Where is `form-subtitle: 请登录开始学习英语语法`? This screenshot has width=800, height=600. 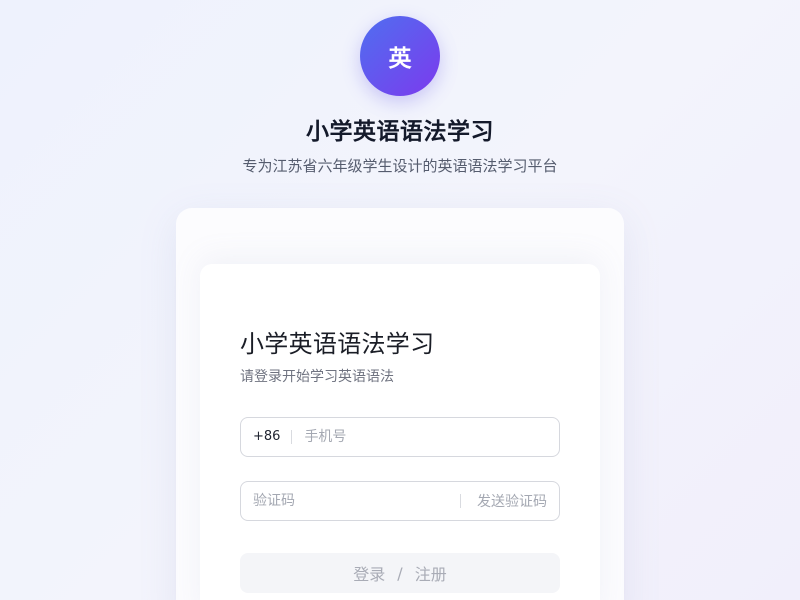 form-subtitle: 请登录开始学习英语语法 is located at coordinates (317, 377).